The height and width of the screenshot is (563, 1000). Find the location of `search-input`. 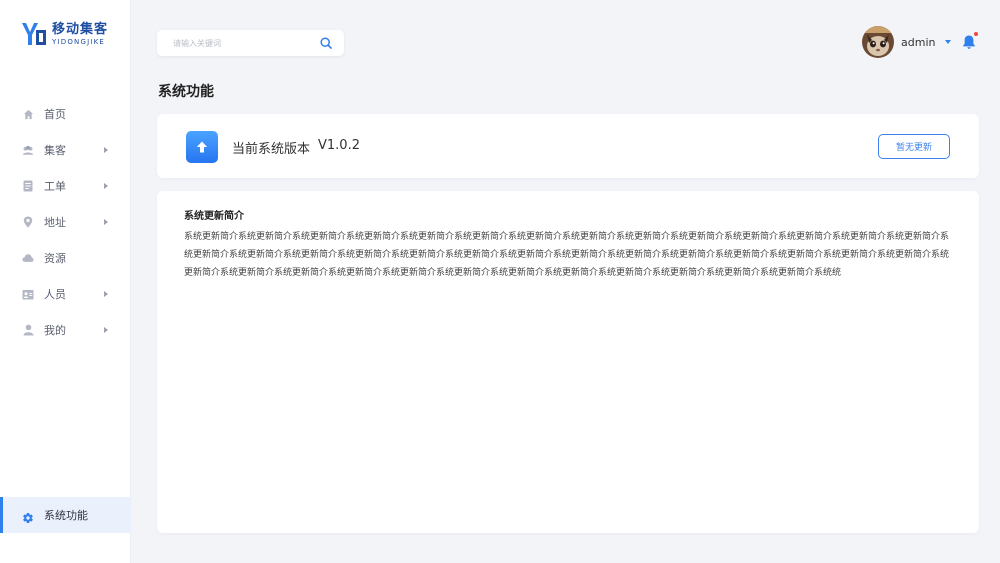

search-input is located at coordinates (243, 43).